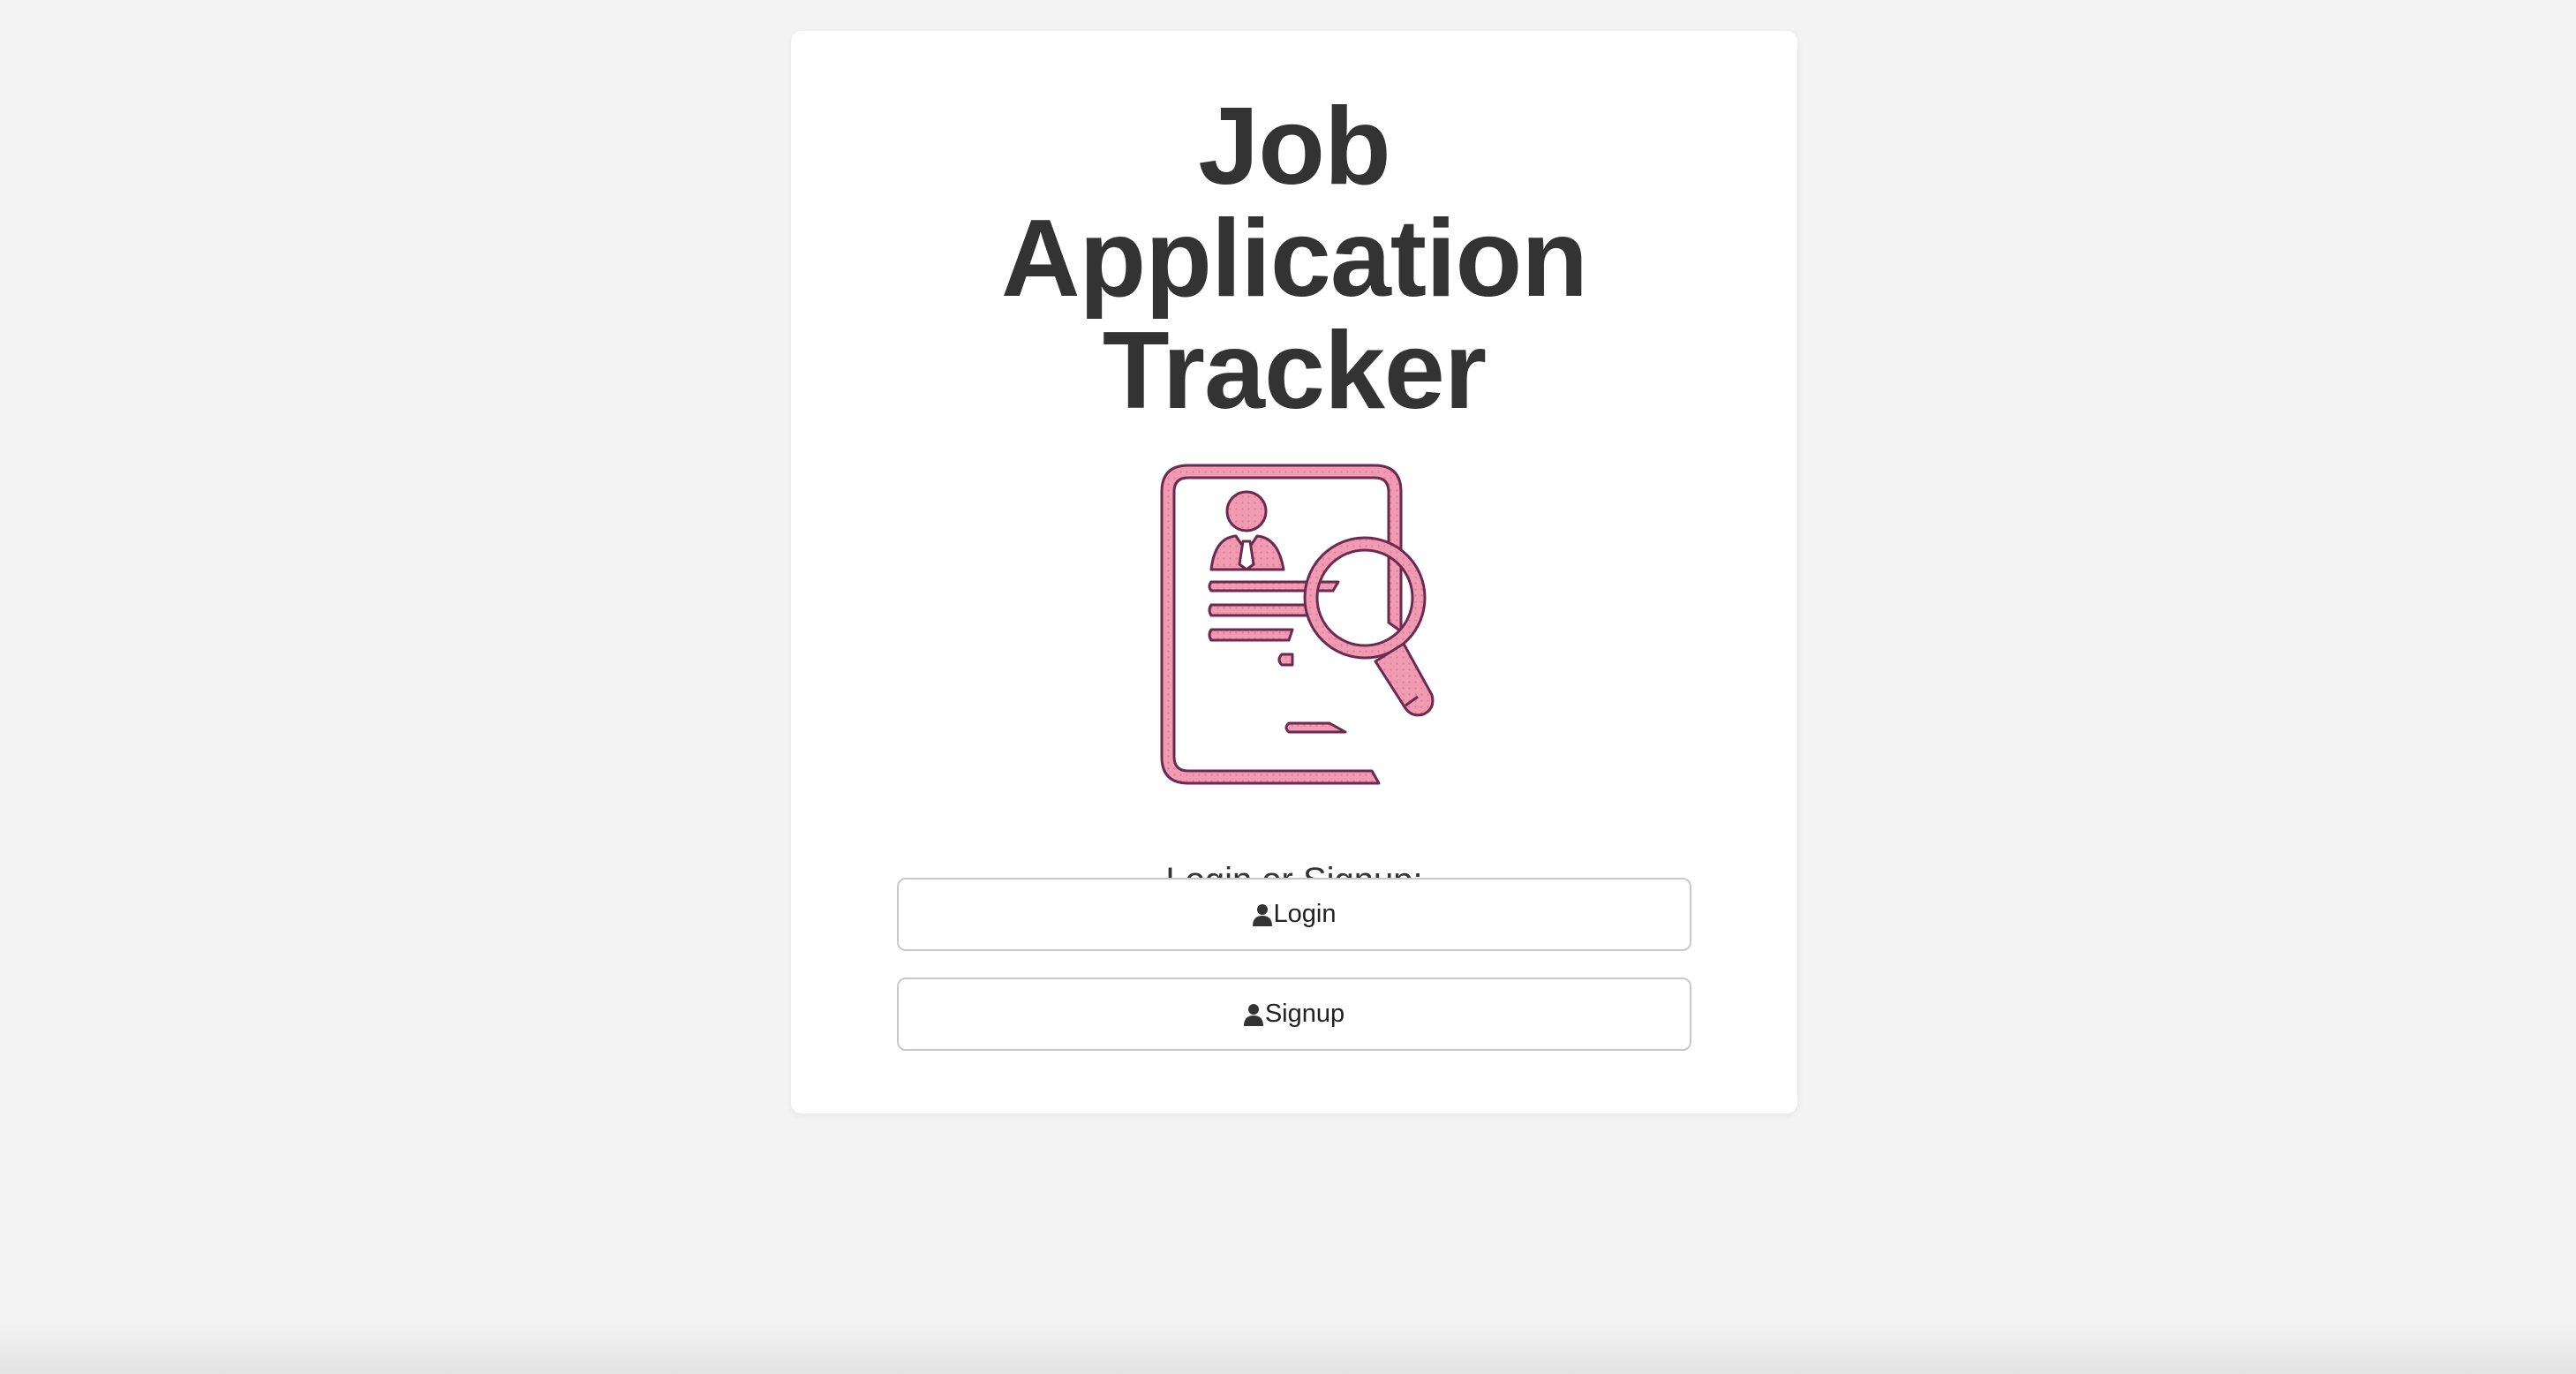 The width and height of the screenshot is (2576, 1374). I want to click on signup-button-label: Signup, so click(1305, 1014).